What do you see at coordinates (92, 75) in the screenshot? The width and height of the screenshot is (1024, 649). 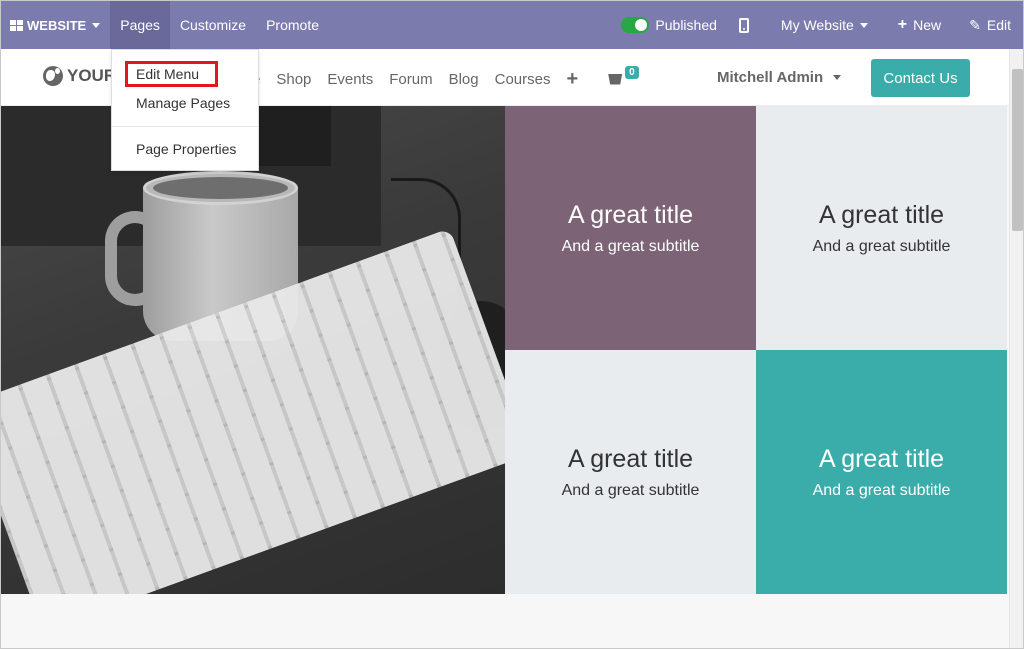 I see `logo-text: YOUR` at bounding box center [92, 75].